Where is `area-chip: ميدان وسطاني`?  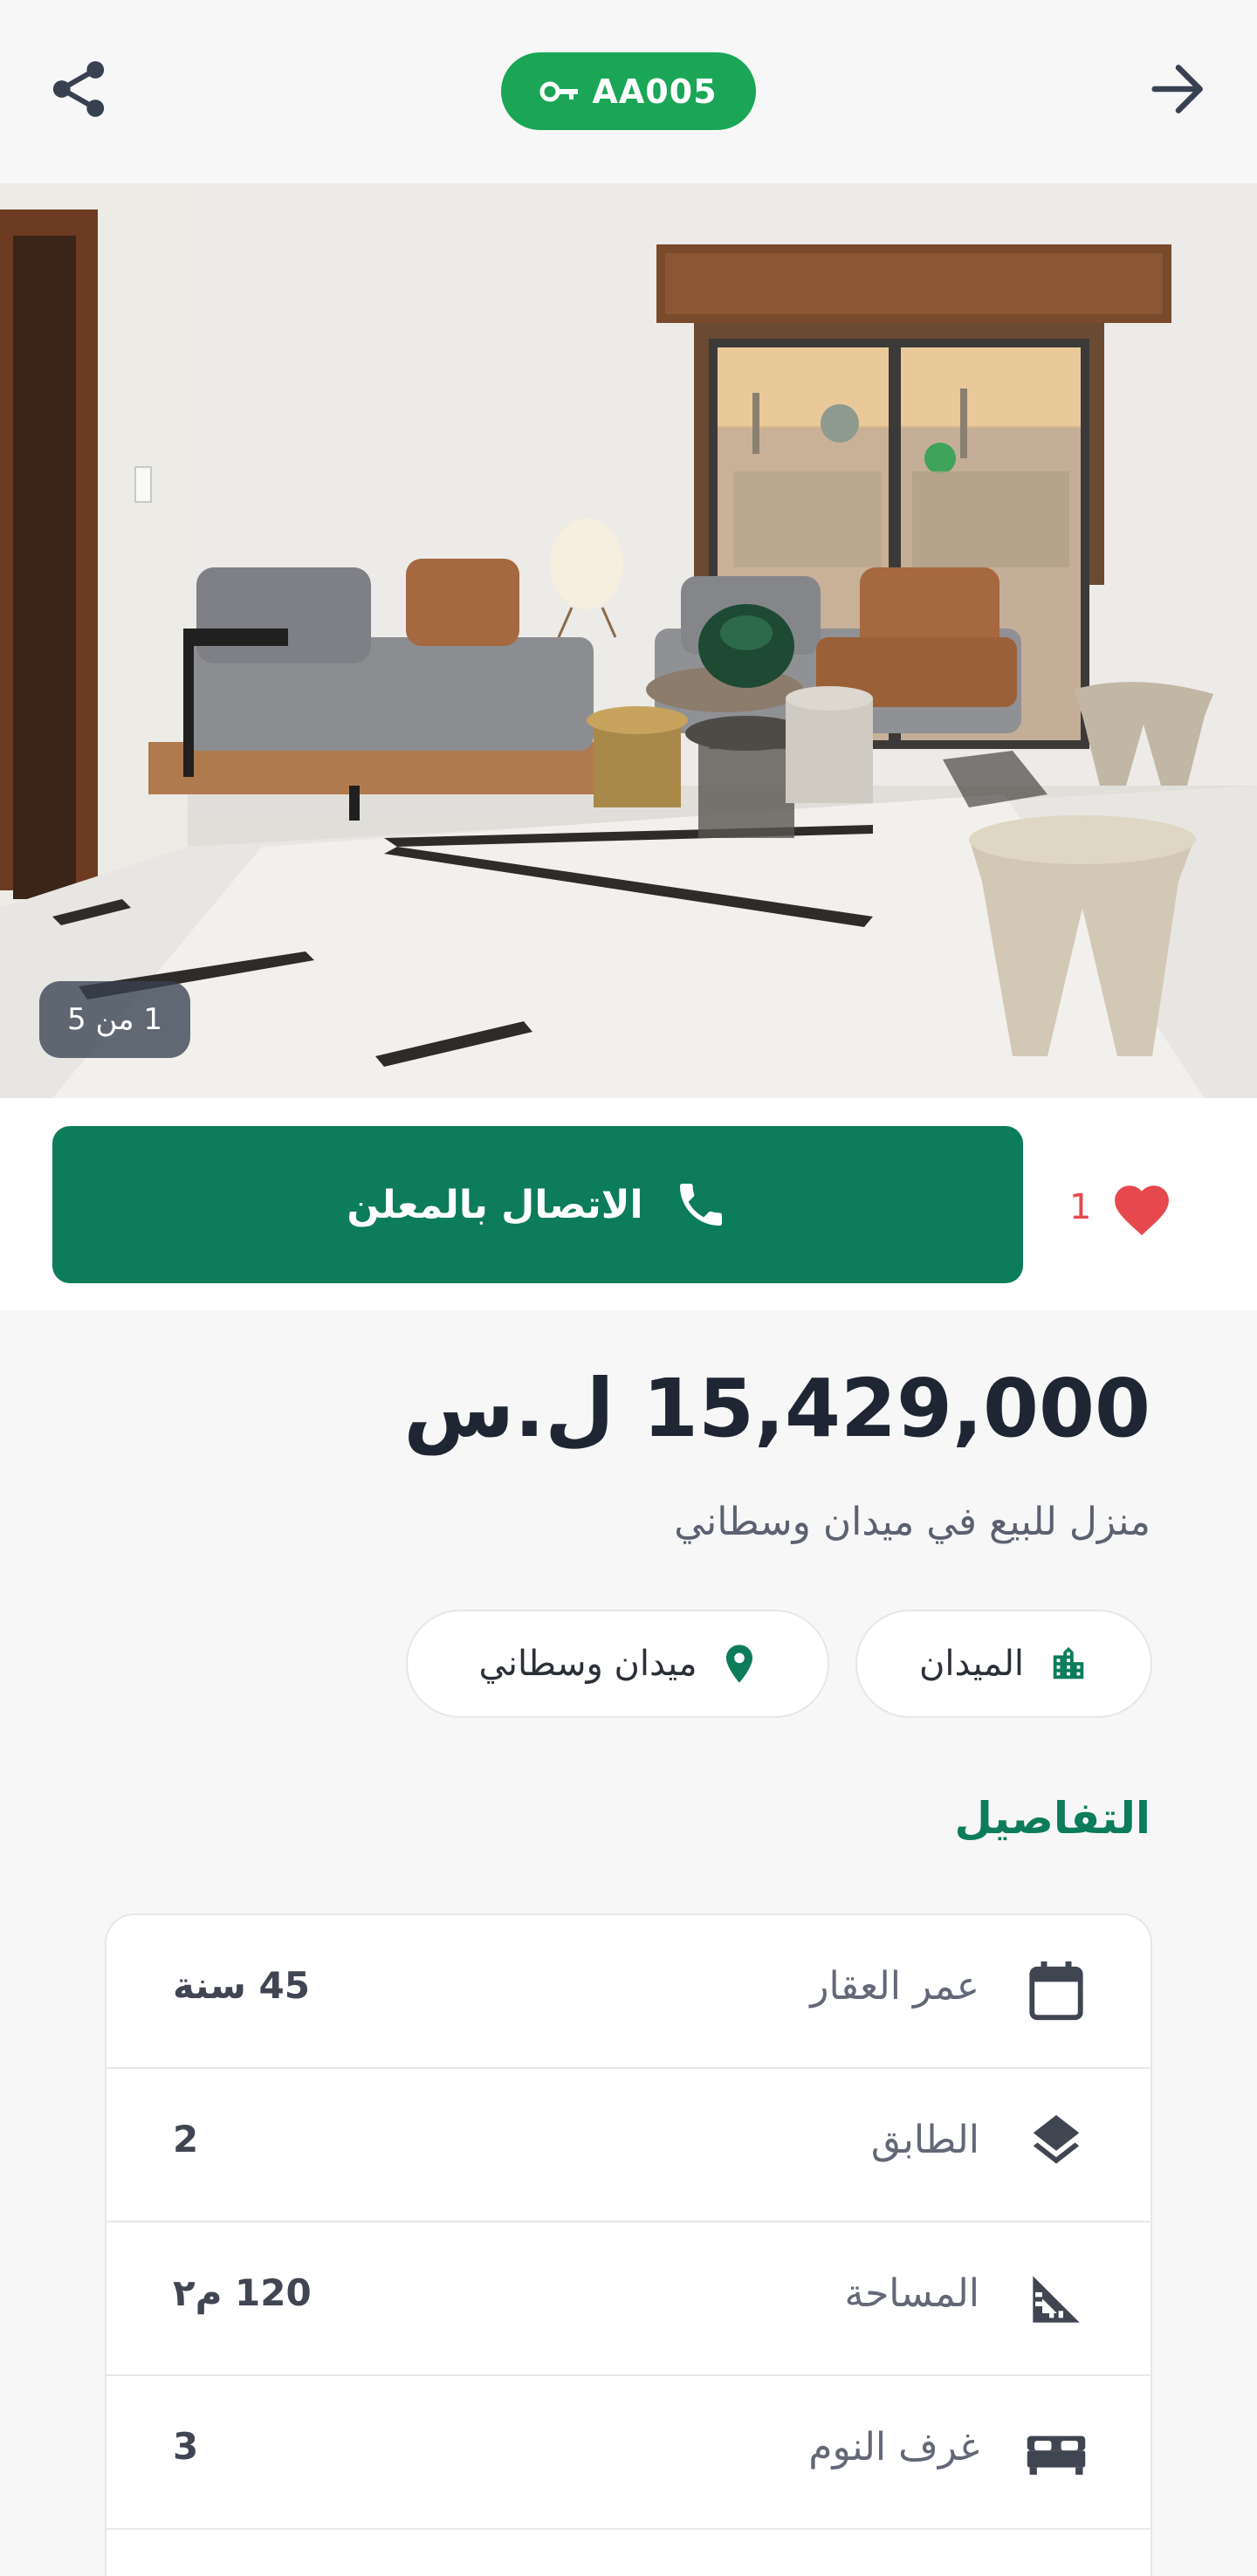 area-chip: ميدان وسطاني is located at coordinates (617, 1664).